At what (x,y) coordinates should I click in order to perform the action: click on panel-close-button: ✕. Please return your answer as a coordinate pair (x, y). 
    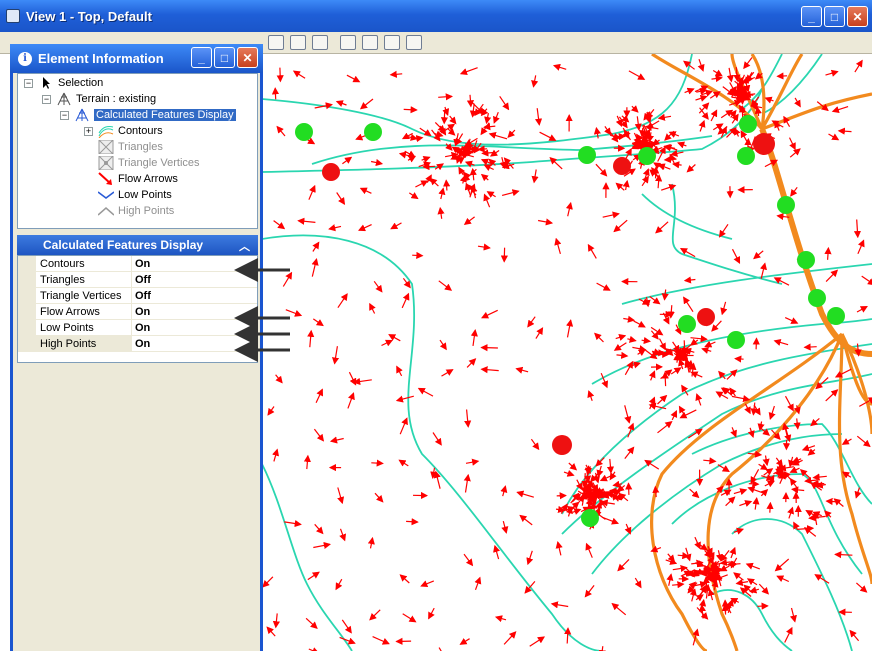
    Looking at the image, I should click on (247, 57).